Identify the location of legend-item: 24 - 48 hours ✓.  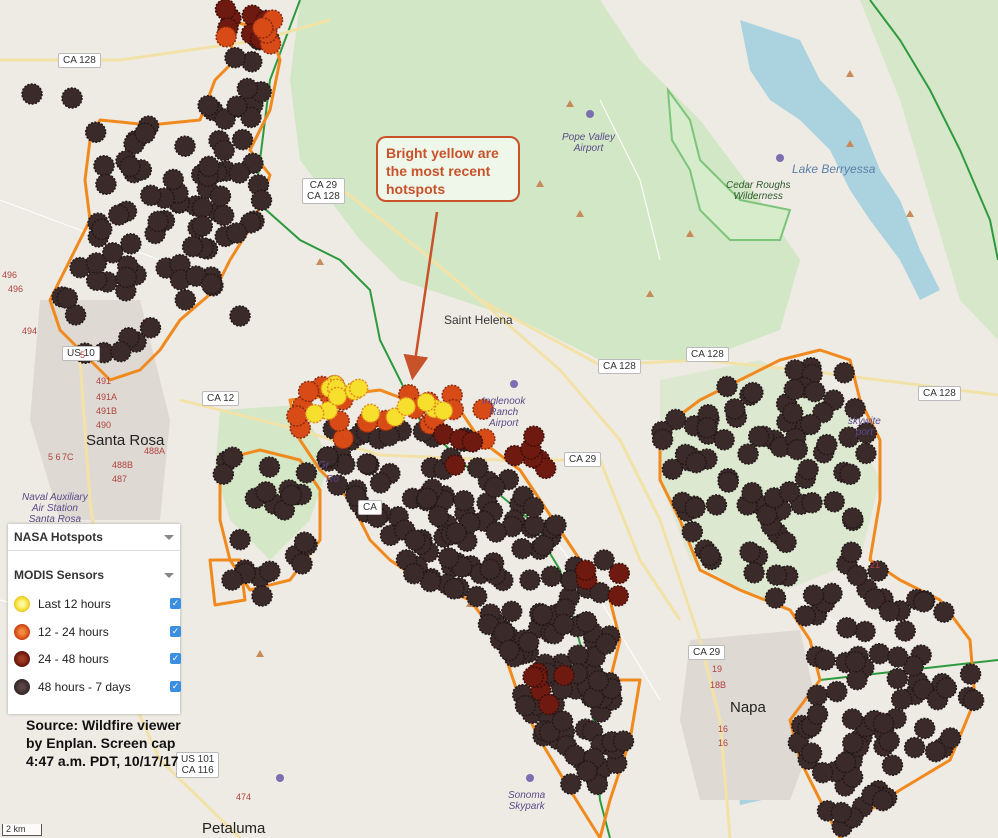
(97, 660).